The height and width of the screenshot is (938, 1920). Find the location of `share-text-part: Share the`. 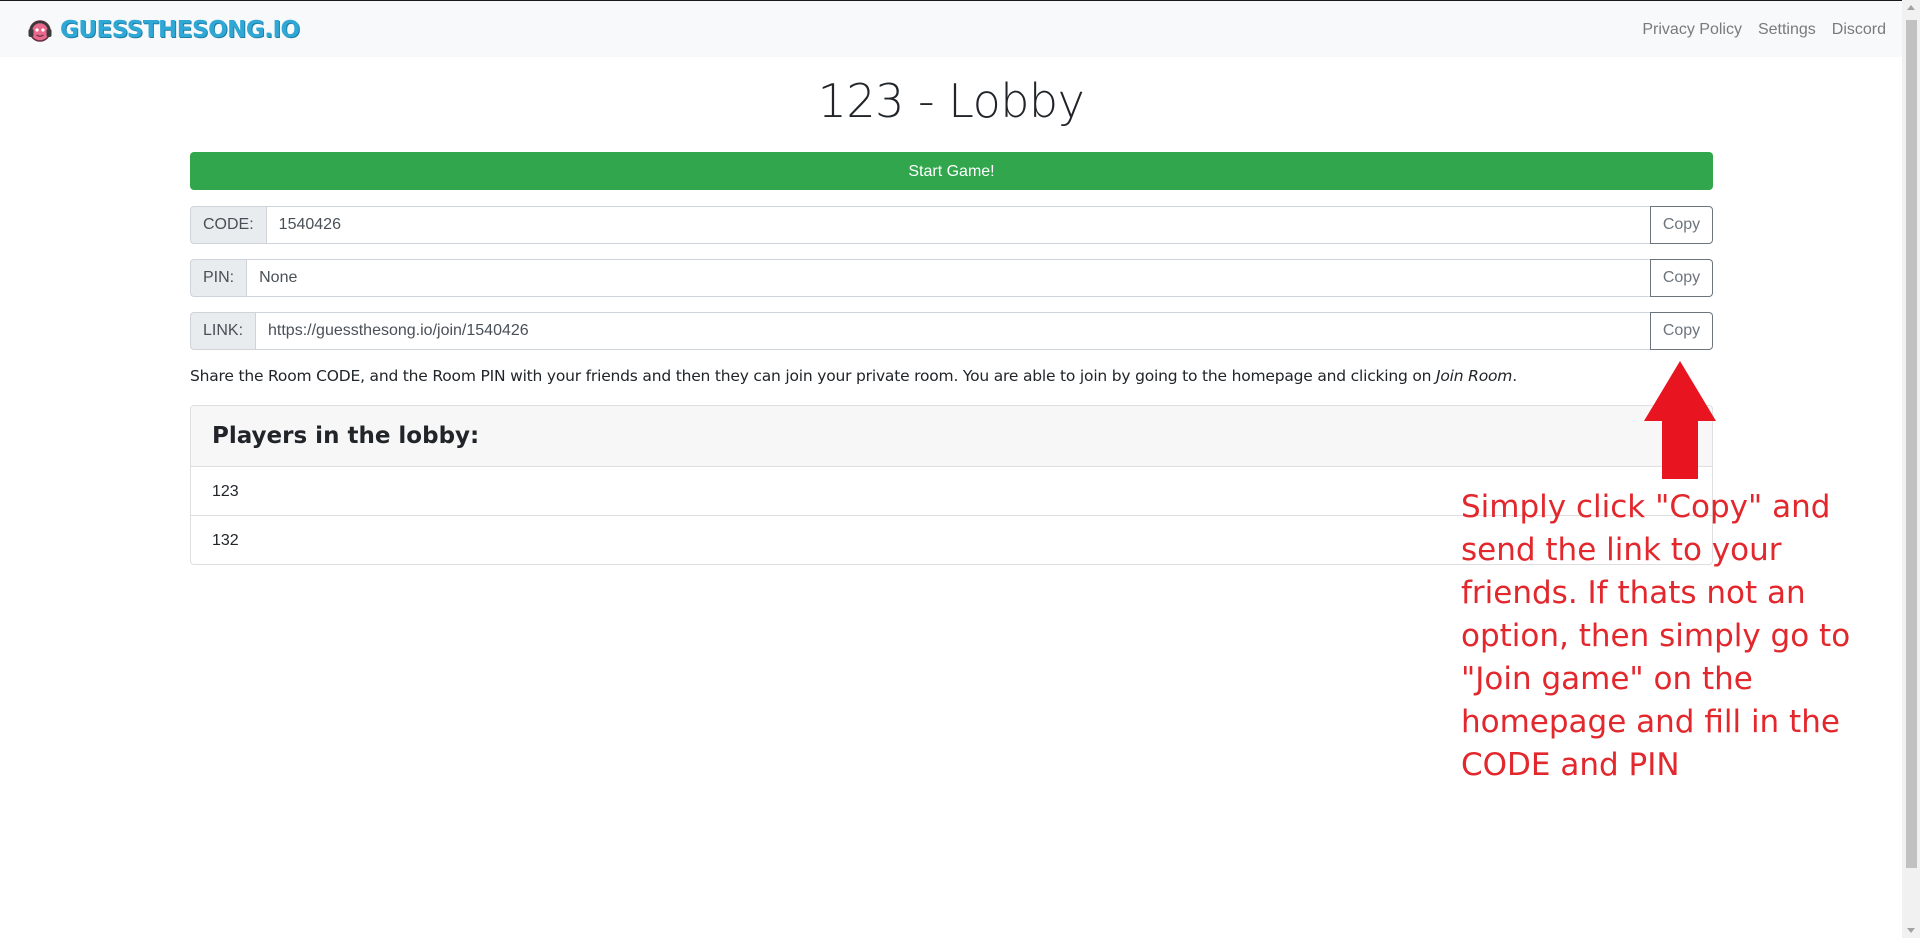

share-text-part: Share the is located at coordinates (229, 376).